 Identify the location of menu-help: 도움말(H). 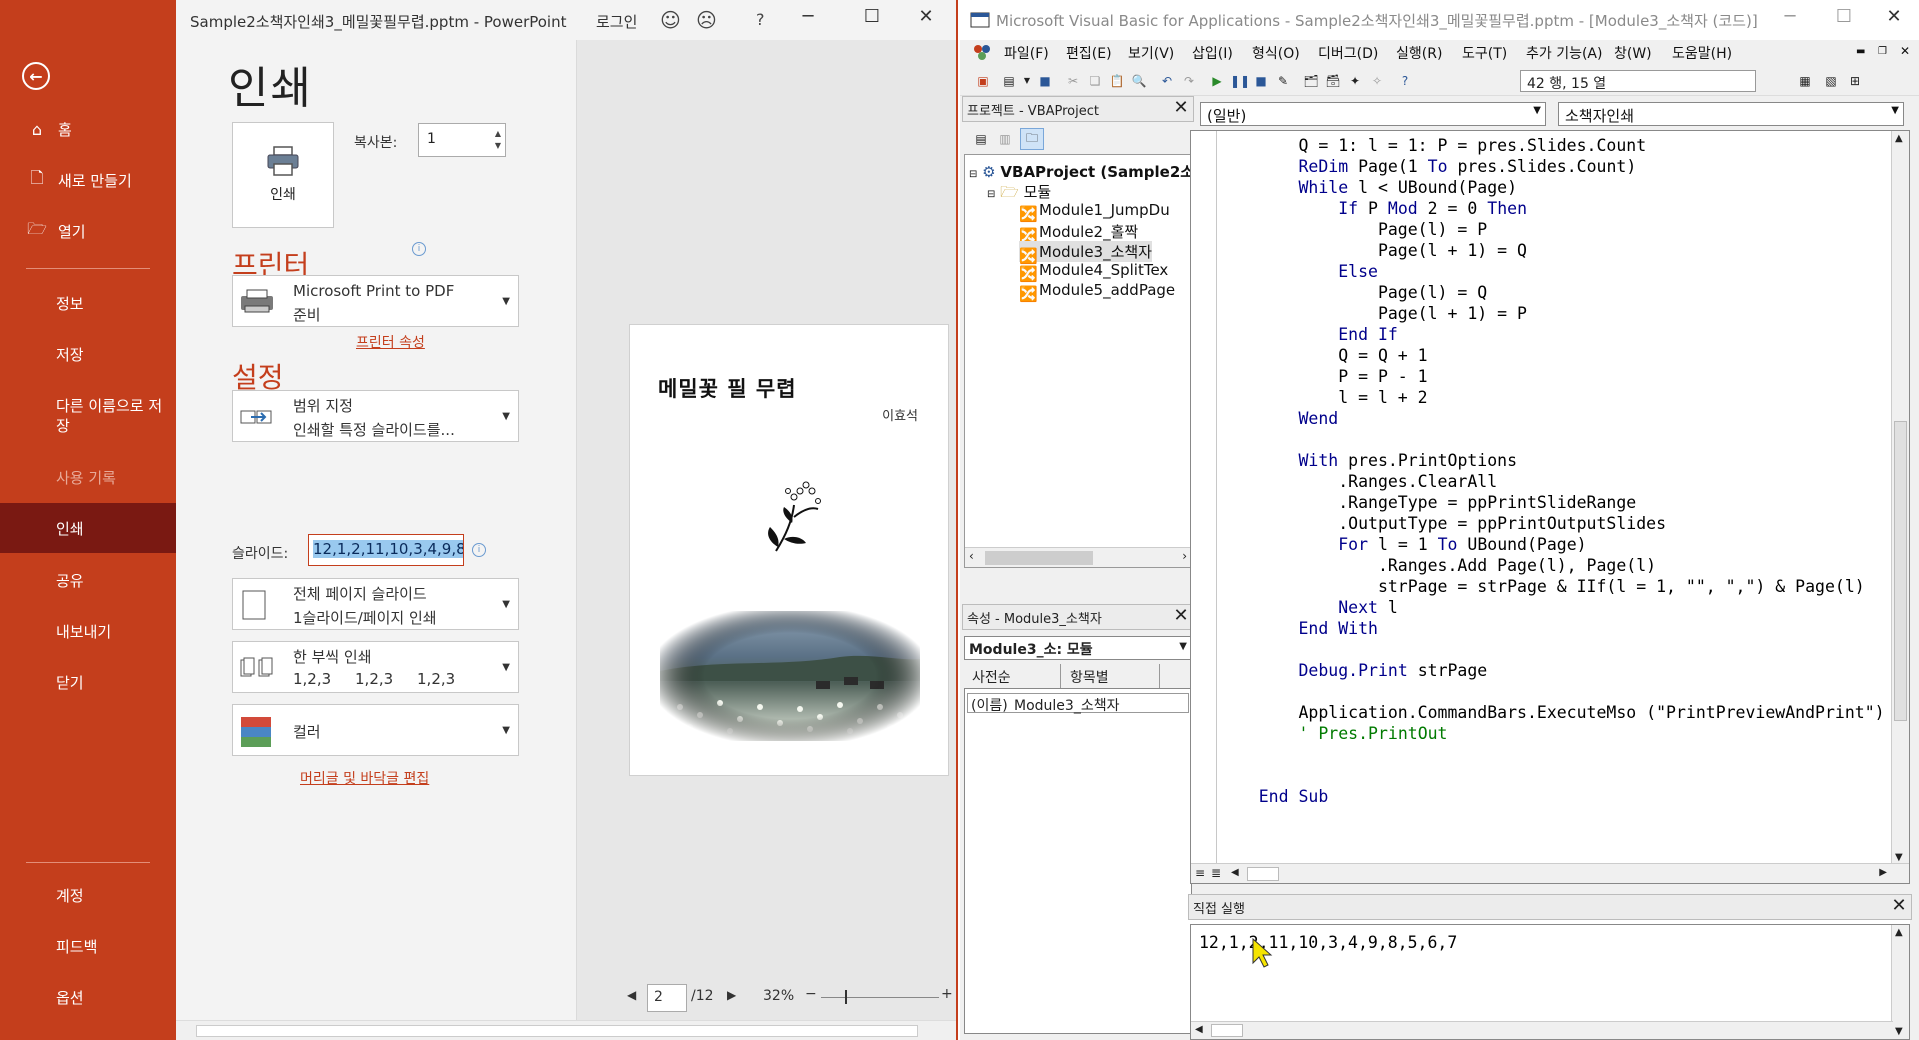
(1702, 53).